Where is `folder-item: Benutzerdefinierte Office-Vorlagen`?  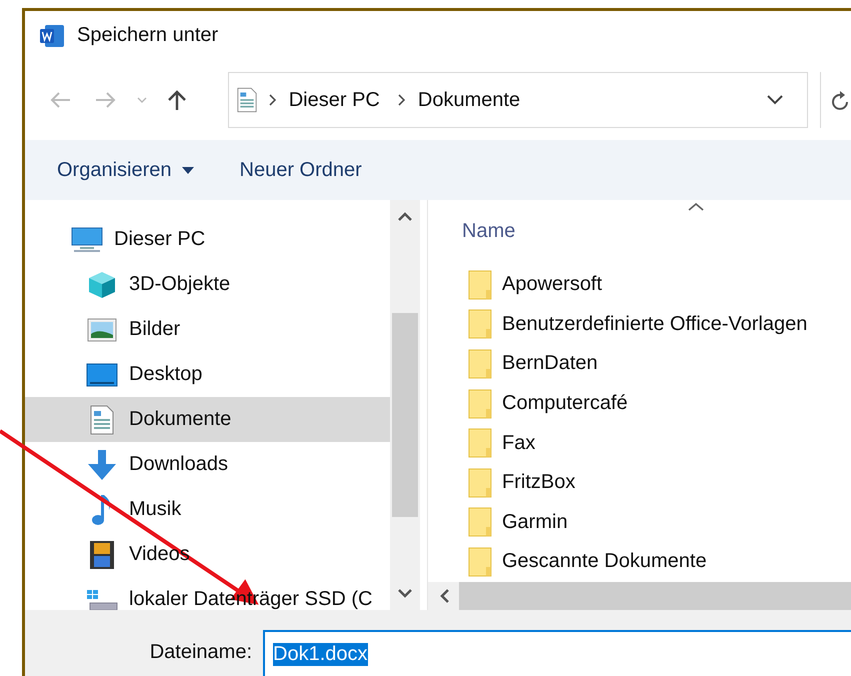
folder-item: Benutzerdefinierte Office-Vorlagen is located at coordinates (639, 324).